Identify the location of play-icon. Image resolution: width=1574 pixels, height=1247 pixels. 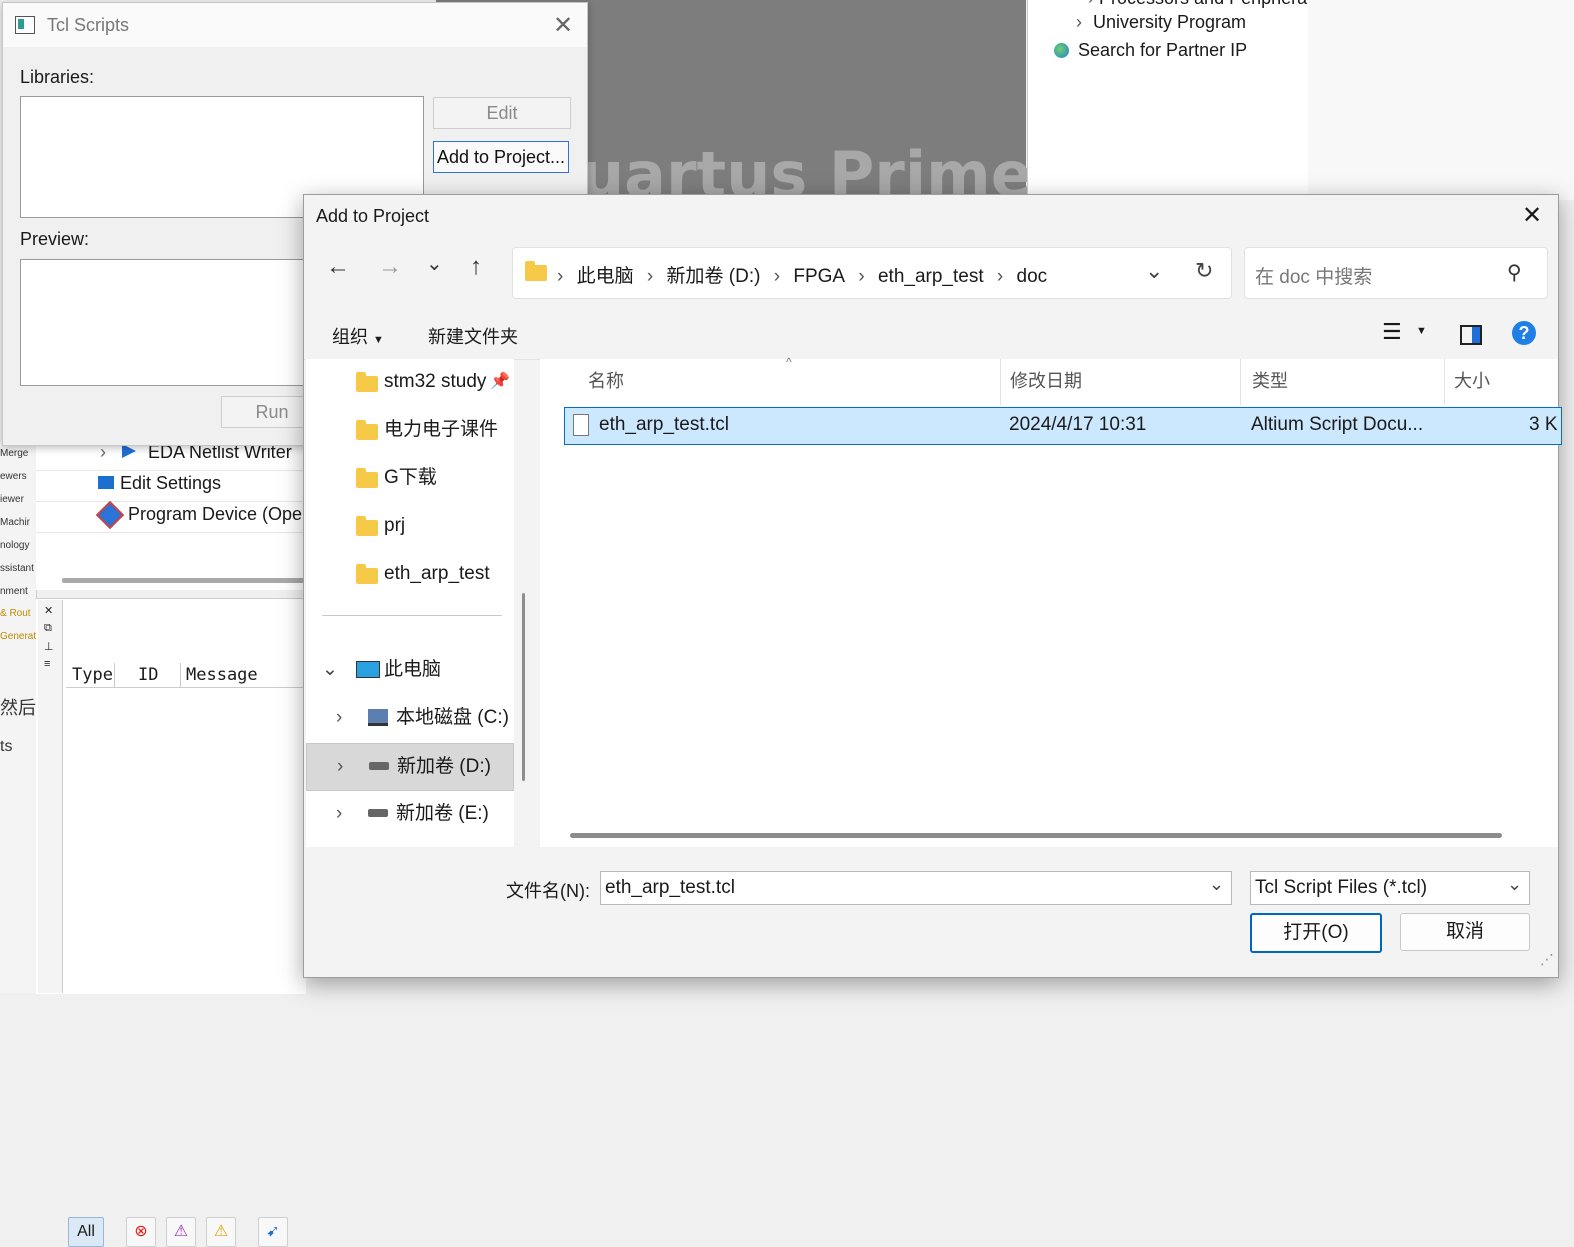
(129, 451).